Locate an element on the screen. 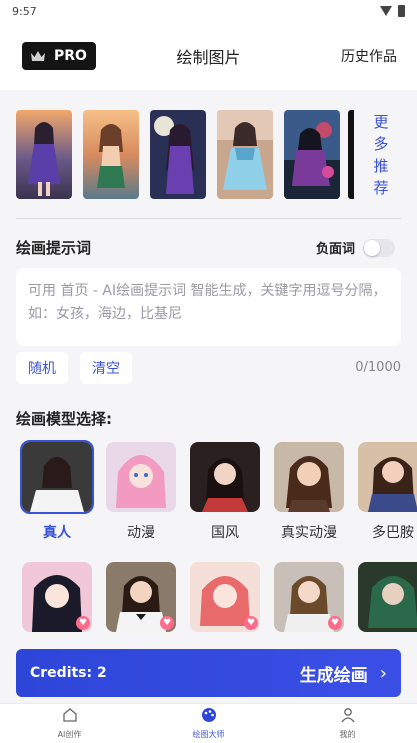 The width and height of the screenshot is (417, 743). model-option-dopamine: 多巴胺 is located at coordinates (386, 491).